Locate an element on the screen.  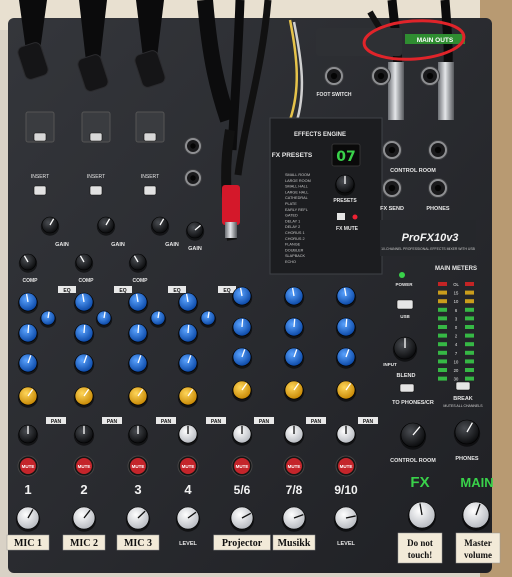
label-tape-text: Projector is located at coordinates (242, 543).